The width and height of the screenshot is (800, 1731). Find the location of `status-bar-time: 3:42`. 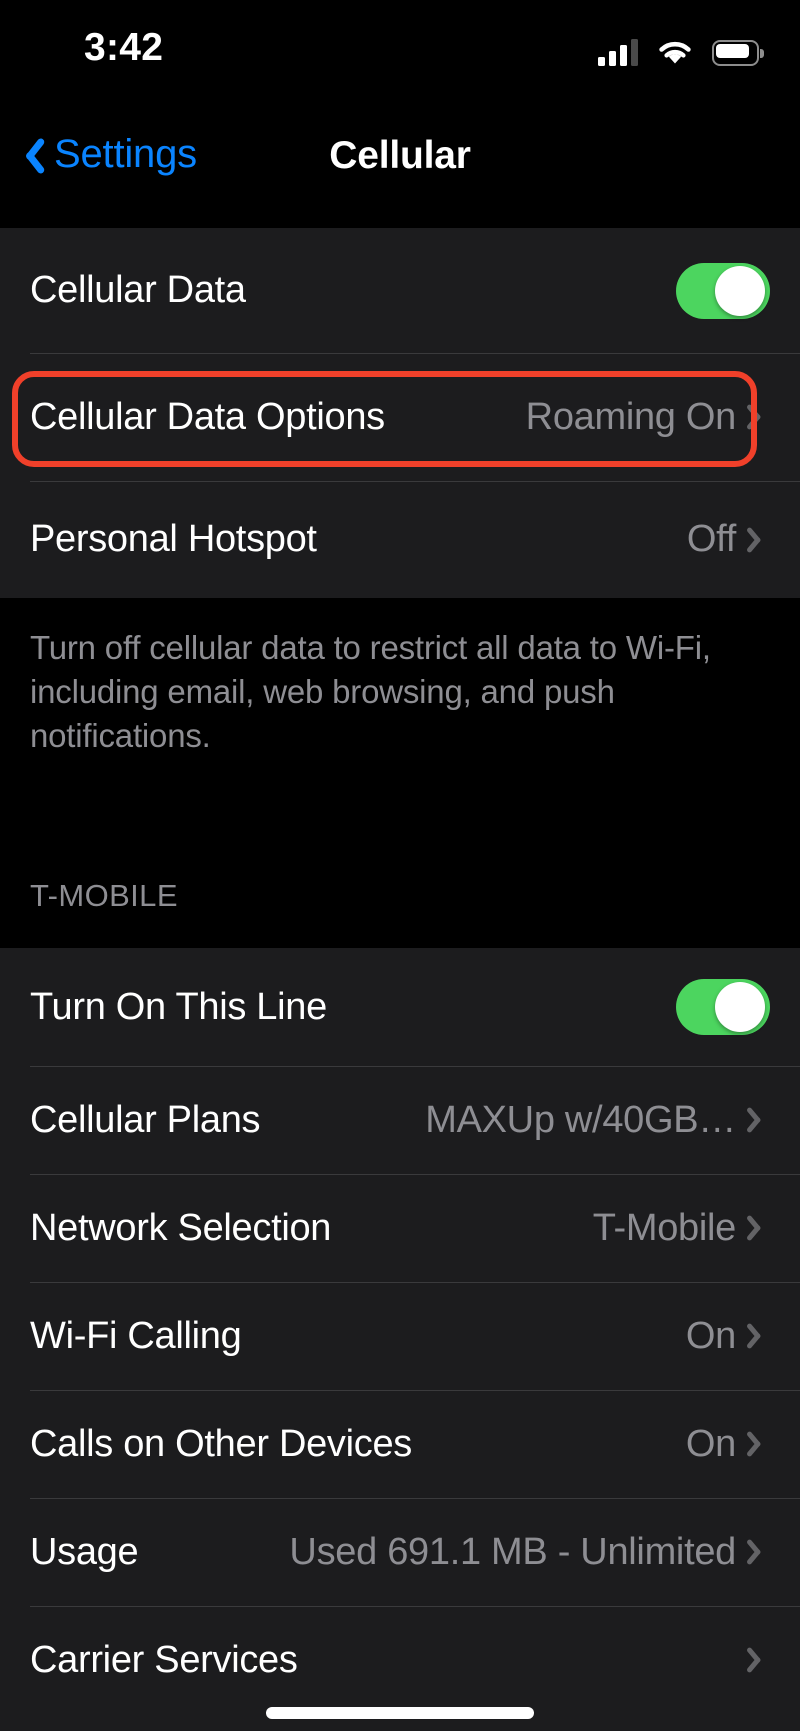

status-bar-time: 3:42 is located at coordinates (124, 47).